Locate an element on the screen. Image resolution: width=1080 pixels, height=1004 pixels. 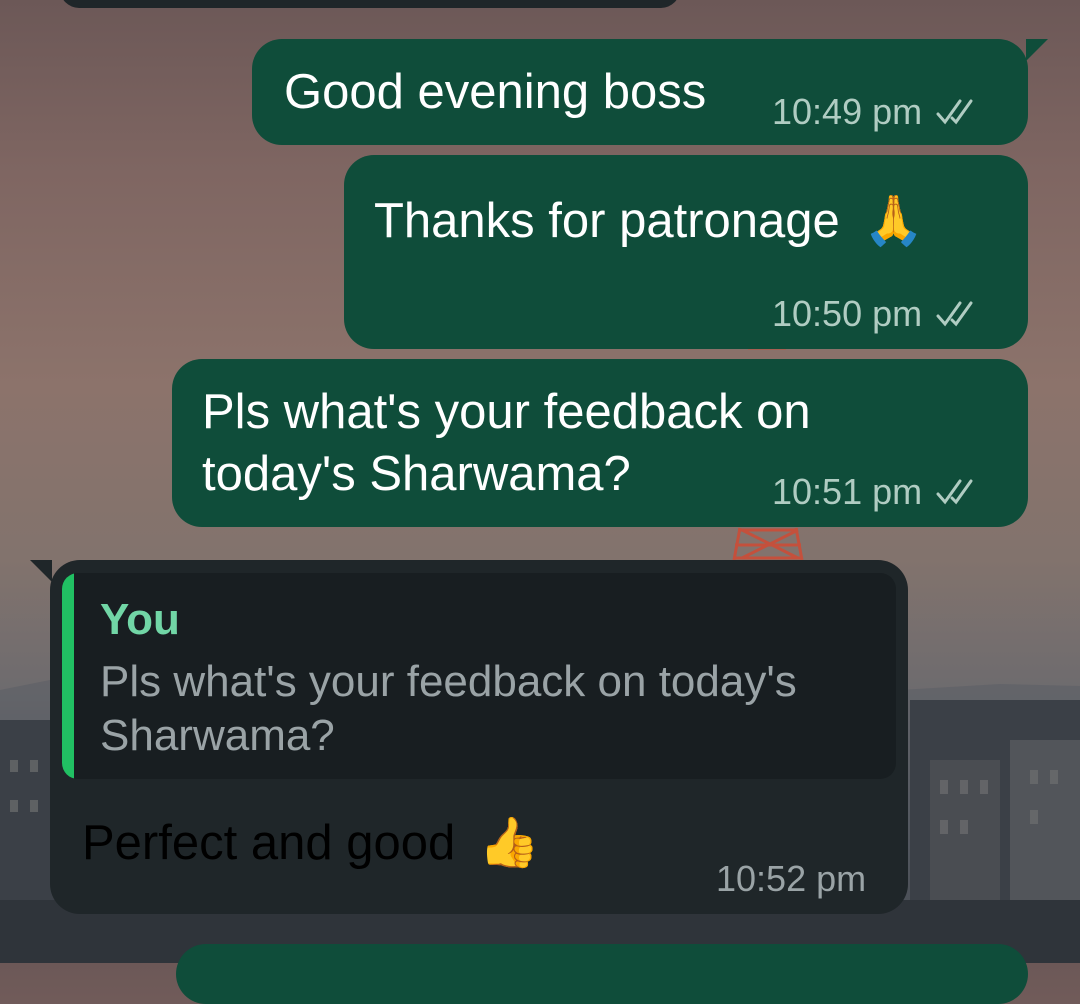
outgoing-message-bubble: Thanks for patronage 🙏 10:50 pm is located at coordinates (686, 252).